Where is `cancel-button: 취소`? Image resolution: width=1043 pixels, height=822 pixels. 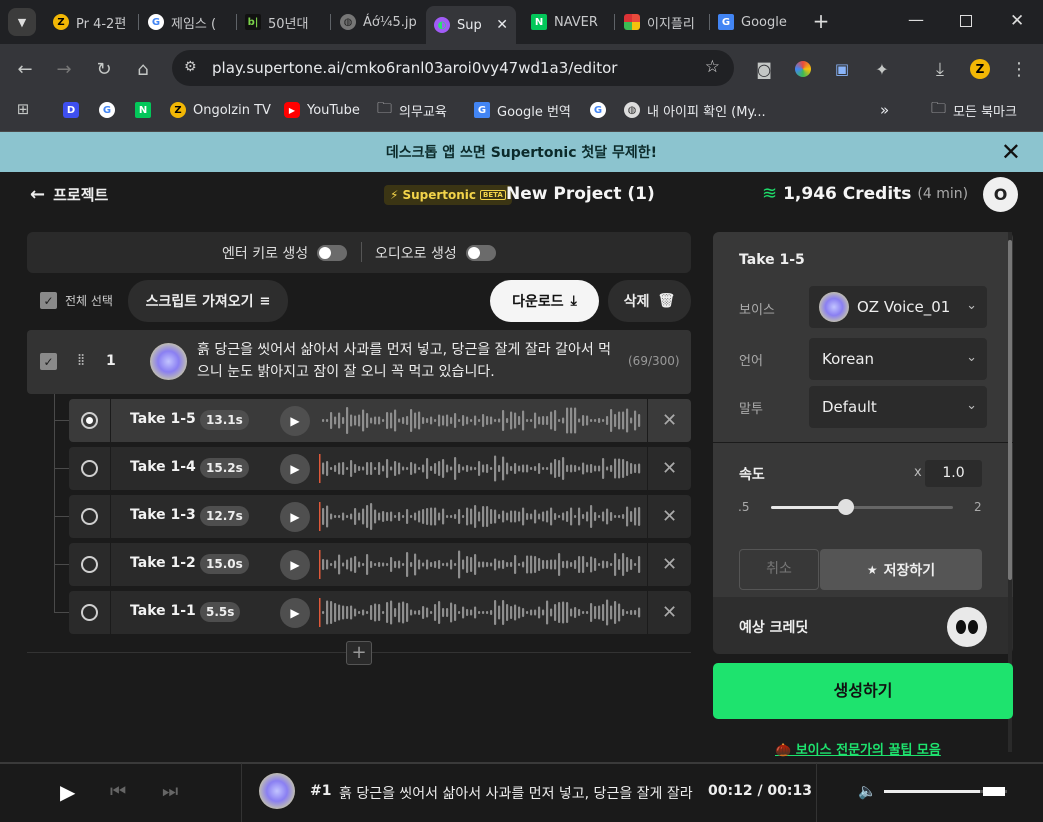 cancel-button: 취소 is located at coordinates (779, 569).